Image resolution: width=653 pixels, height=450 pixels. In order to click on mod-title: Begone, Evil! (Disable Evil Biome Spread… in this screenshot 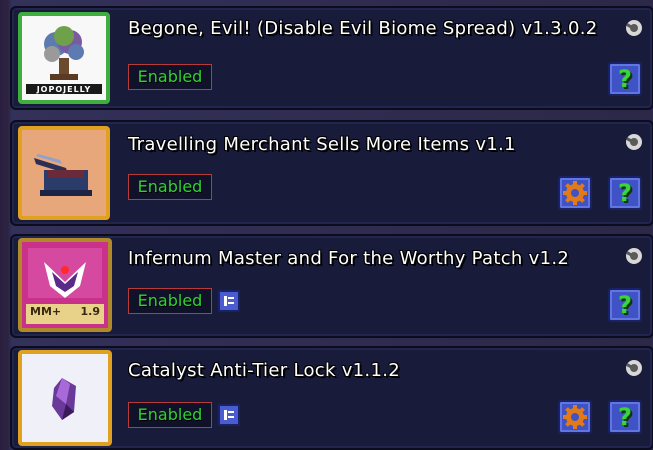, I will do `click(363, 28)`.